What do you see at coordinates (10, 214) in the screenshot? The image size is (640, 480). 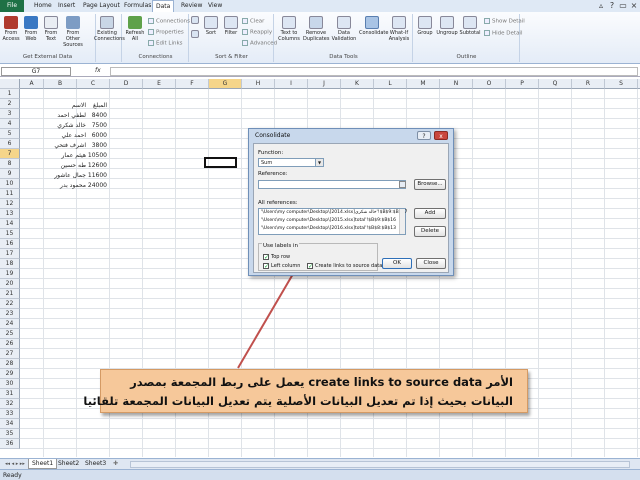 I see `row-header-13: 13` at bounding box center [10, 214].